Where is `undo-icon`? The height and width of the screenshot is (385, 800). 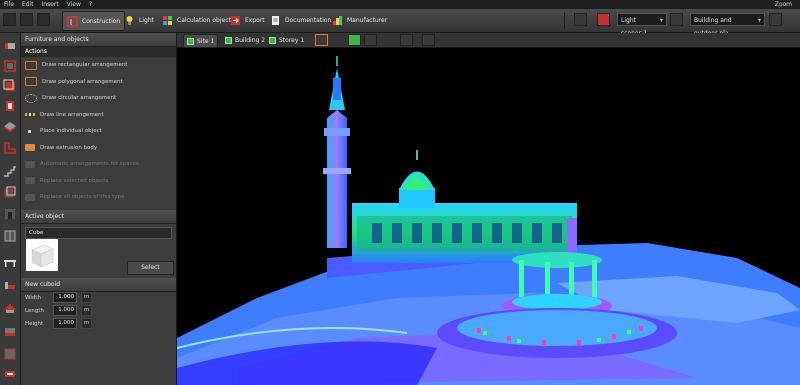 undo-icon is located at coordinates (26, 19).